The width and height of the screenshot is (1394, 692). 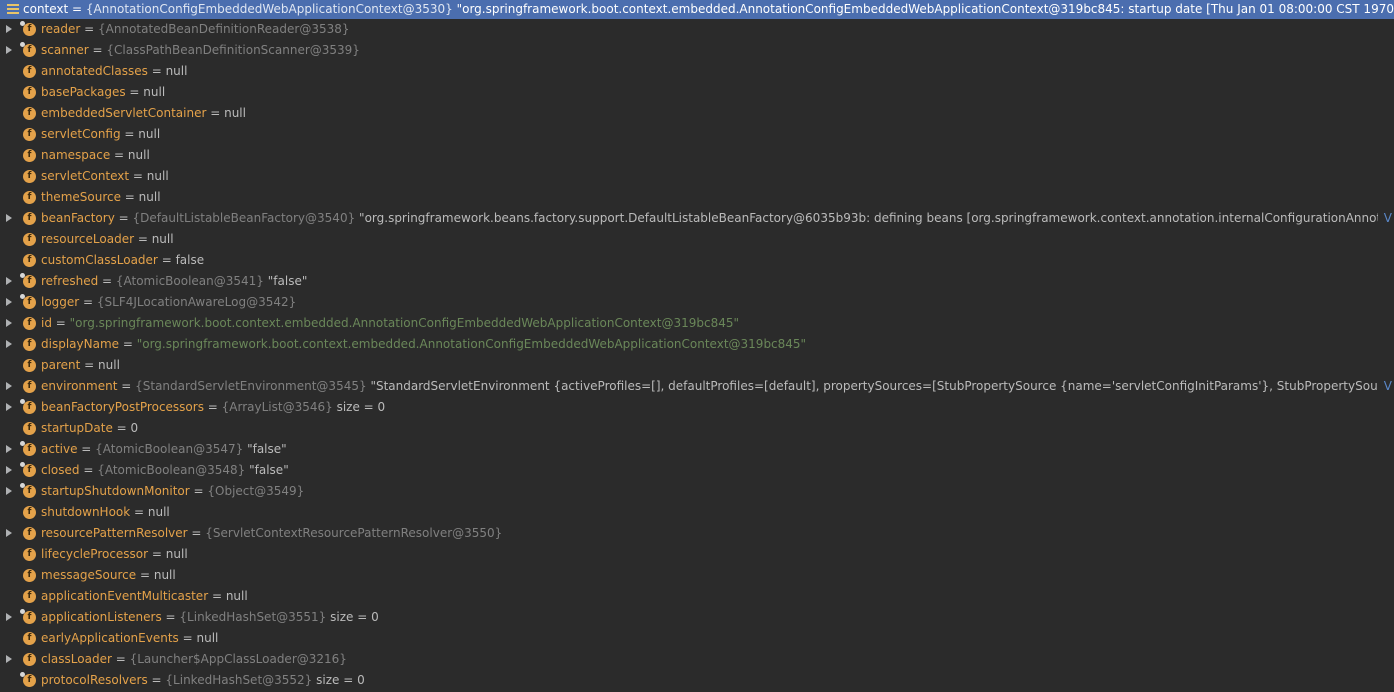 I want to click on tree-row: f annotatedClasses = null, so click(x=697, y=71).